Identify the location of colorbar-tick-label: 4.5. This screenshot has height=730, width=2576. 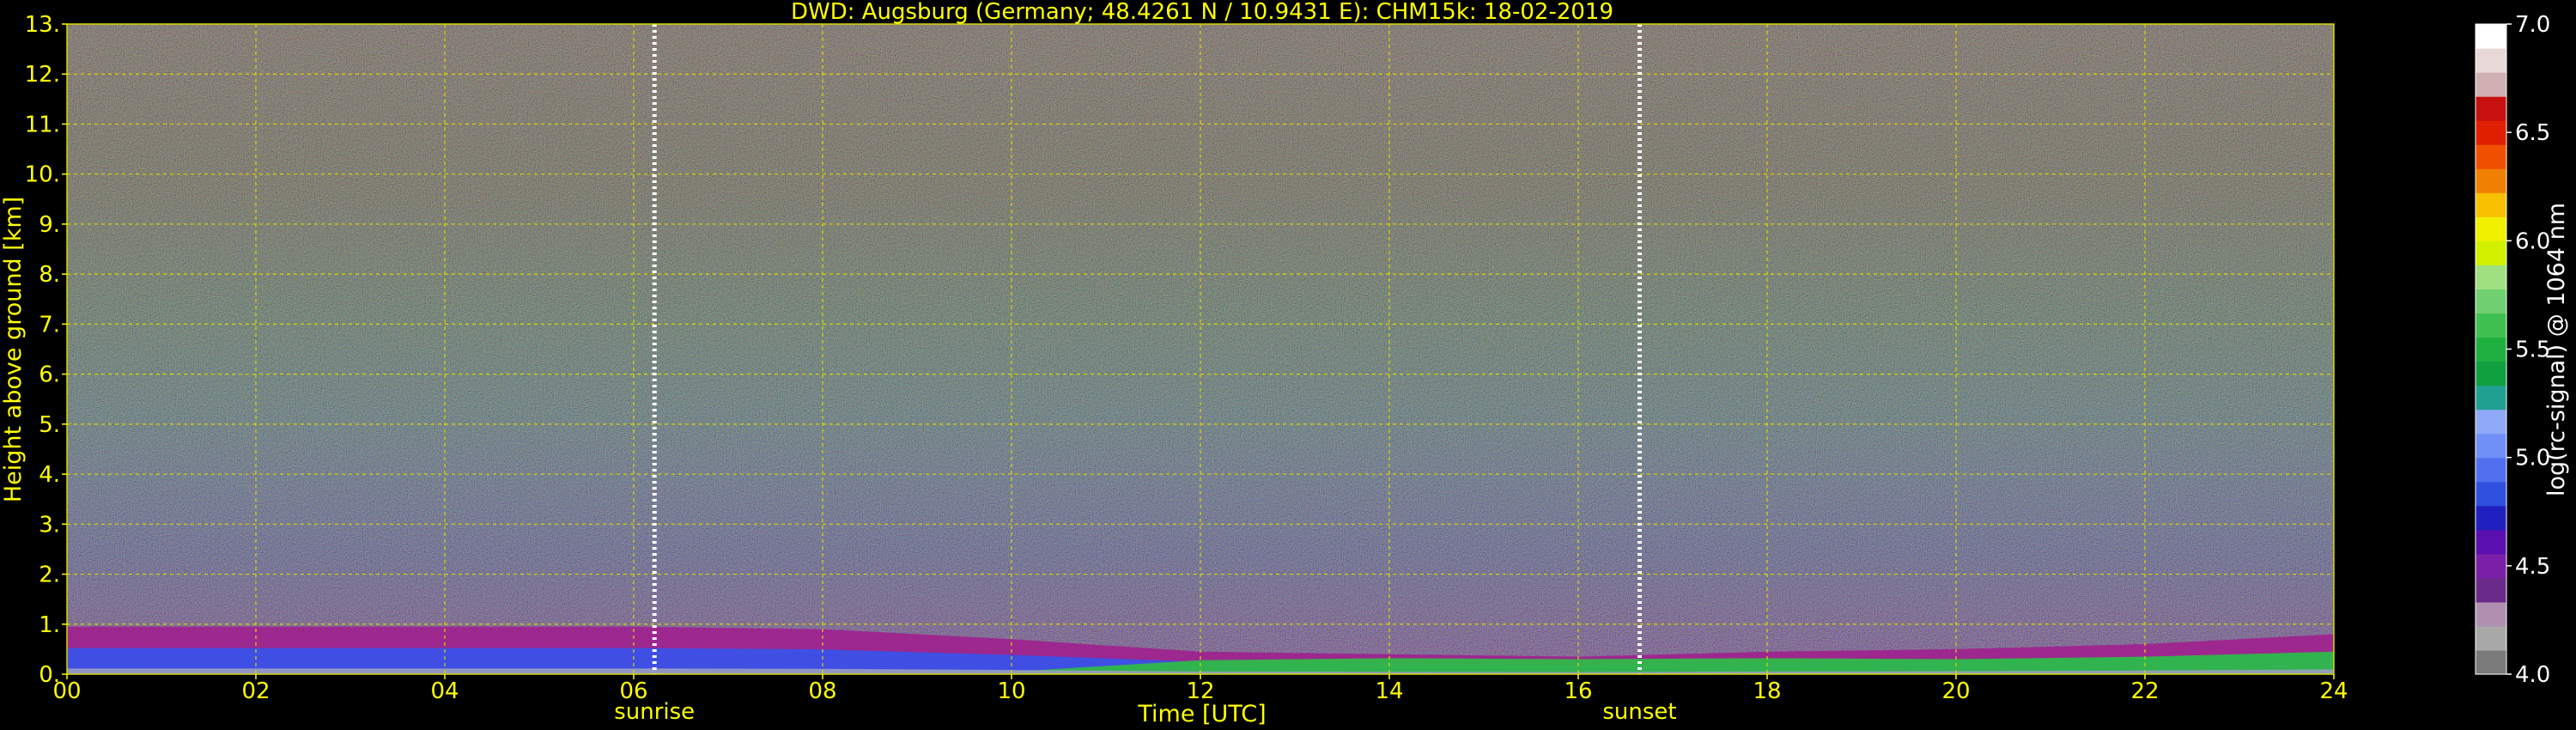
(2532, 567).